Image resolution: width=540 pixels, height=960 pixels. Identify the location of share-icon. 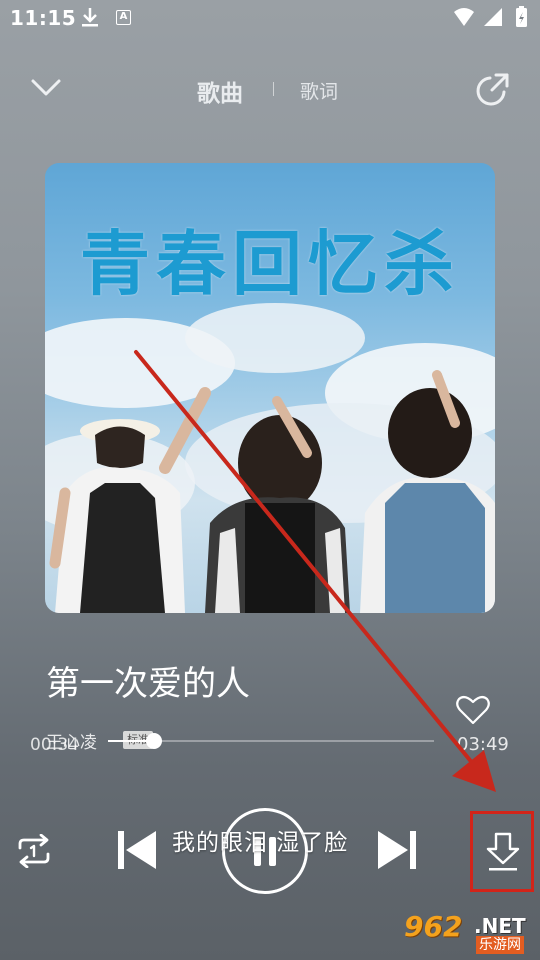
(494, 88).